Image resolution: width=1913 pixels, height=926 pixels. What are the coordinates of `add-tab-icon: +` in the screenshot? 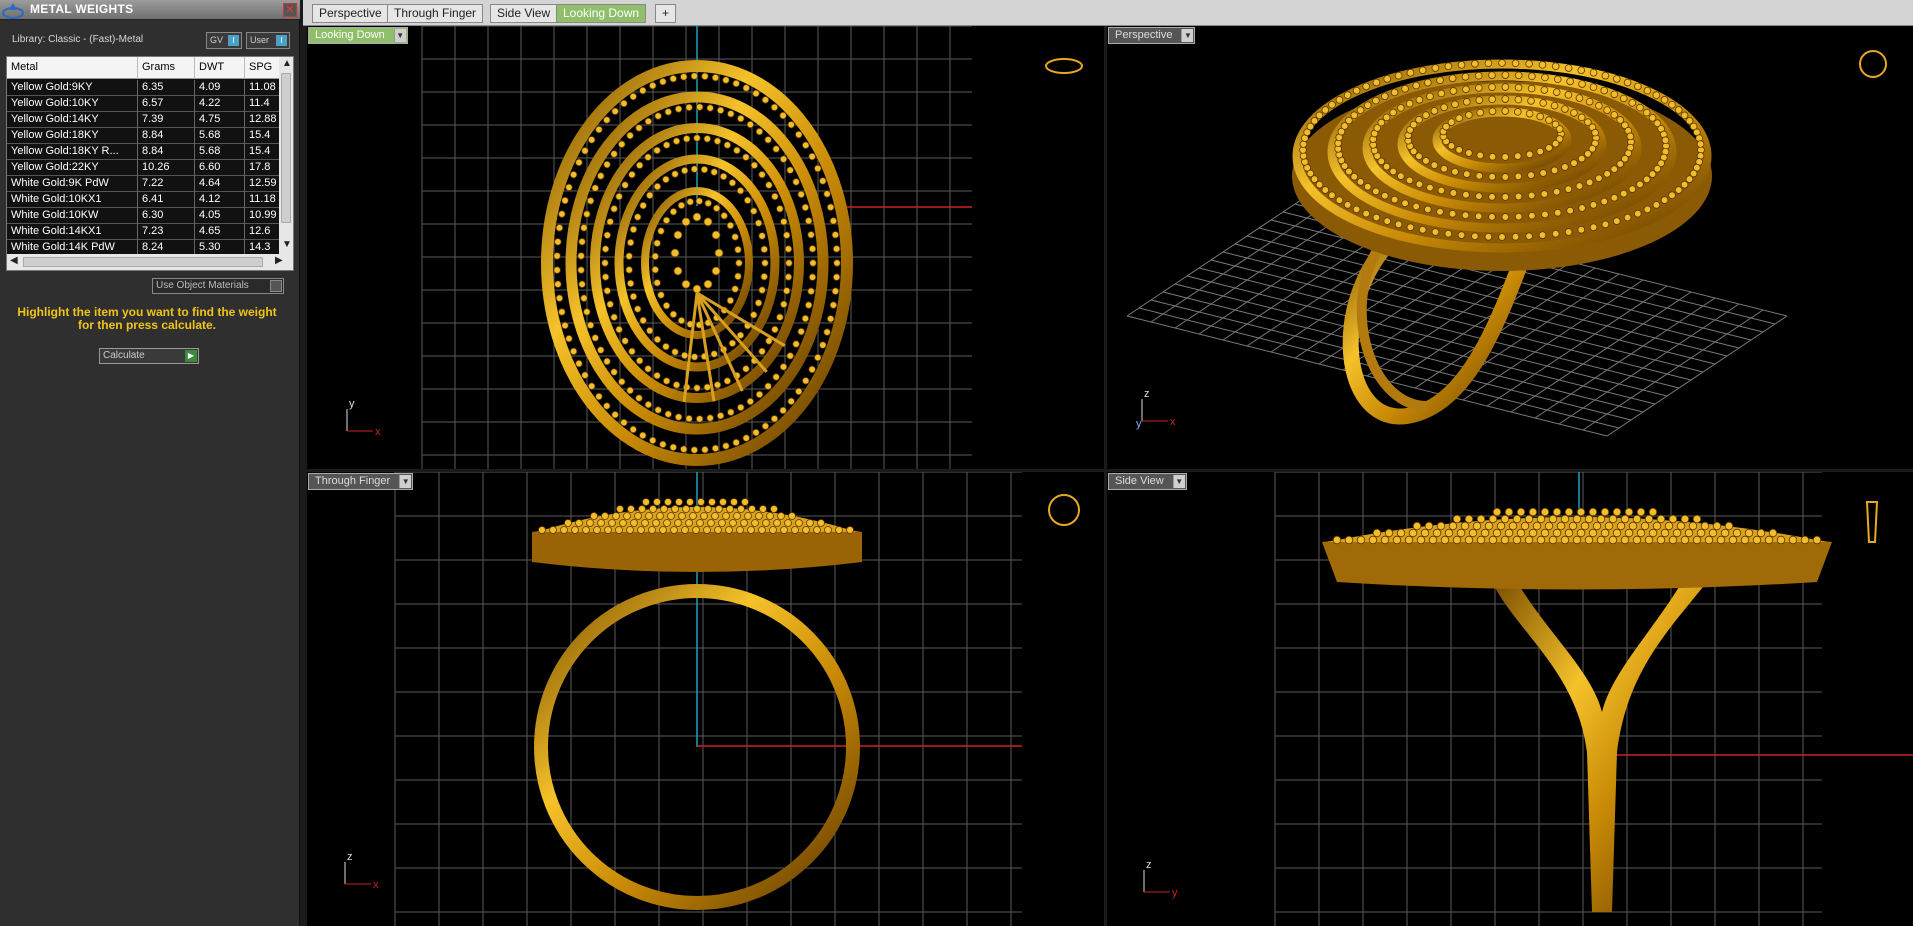 It's located at (666, 13).